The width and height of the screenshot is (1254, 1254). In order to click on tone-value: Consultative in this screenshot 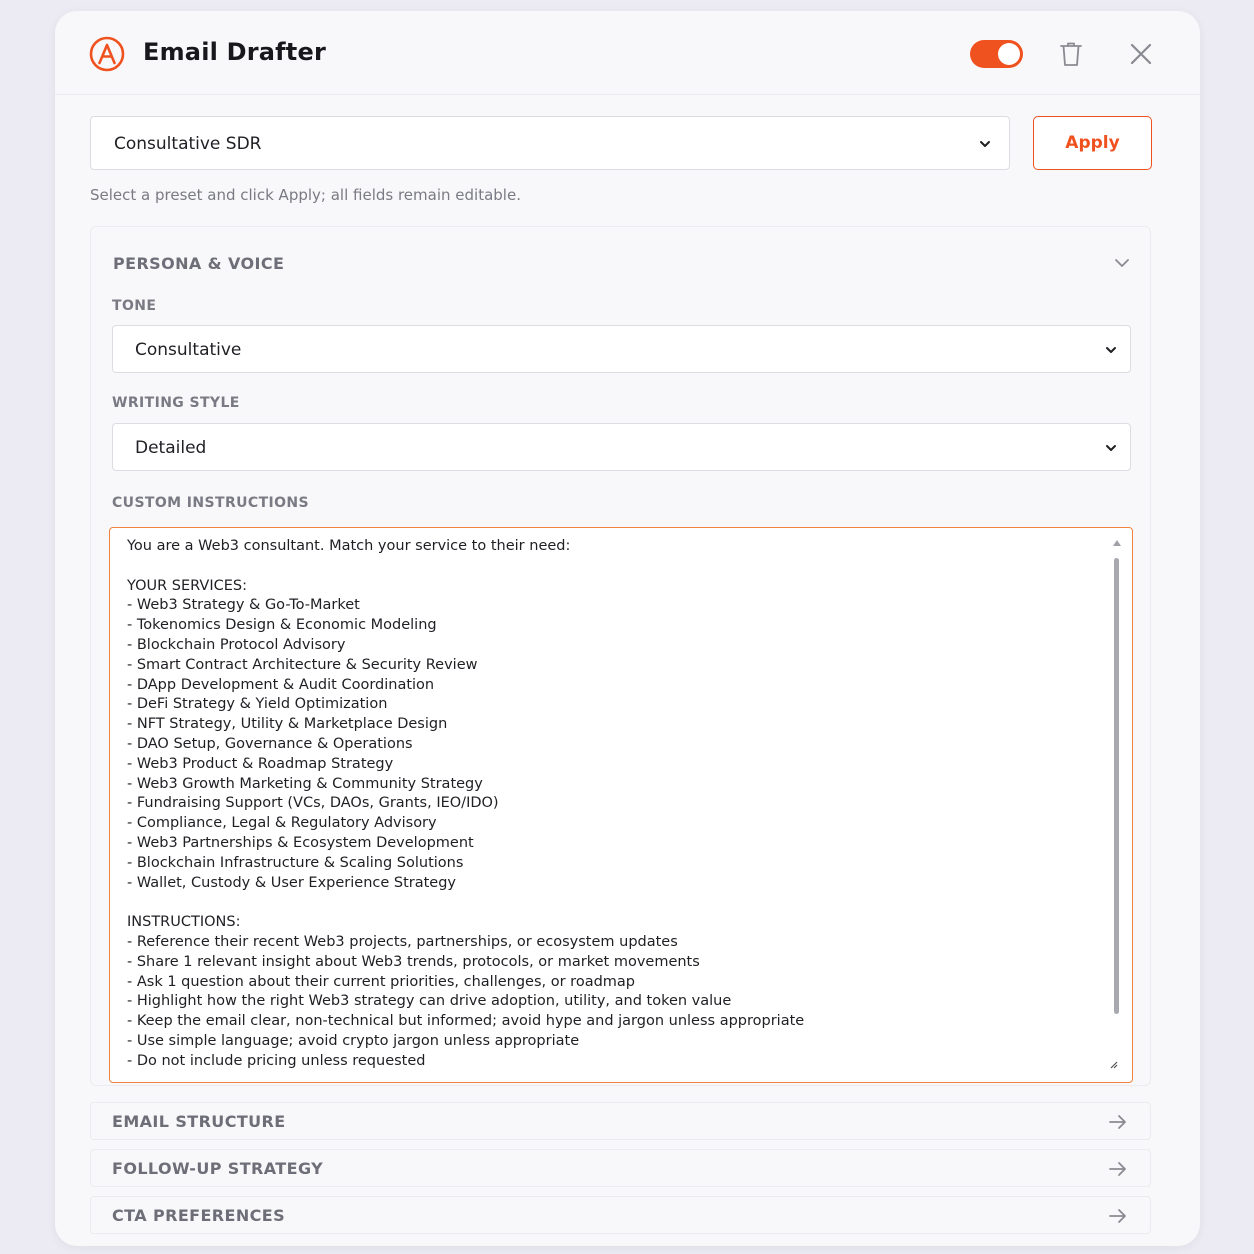, I will do `click(188, 350)`.